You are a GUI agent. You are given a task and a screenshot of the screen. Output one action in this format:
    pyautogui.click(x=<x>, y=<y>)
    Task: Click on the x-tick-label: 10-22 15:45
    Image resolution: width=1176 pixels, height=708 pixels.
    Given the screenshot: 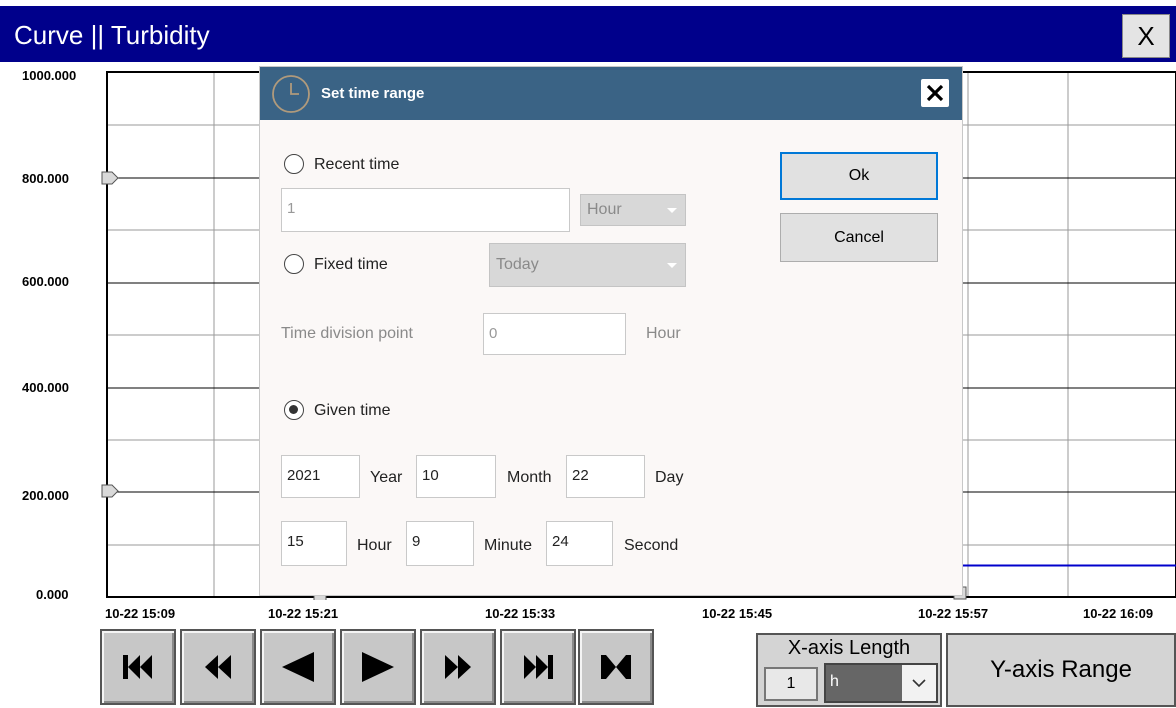 What is the action you would take?
    pyautogui.click(x=737, y=613)
    